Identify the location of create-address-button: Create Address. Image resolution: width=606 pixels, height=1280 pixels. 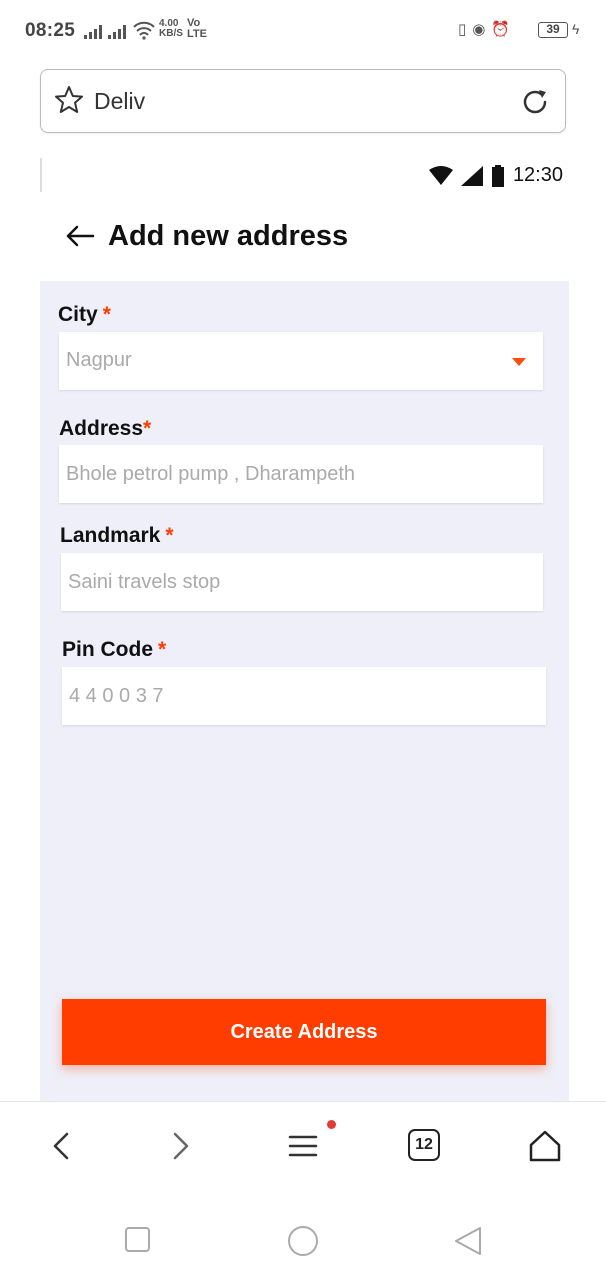
(304, 1032).